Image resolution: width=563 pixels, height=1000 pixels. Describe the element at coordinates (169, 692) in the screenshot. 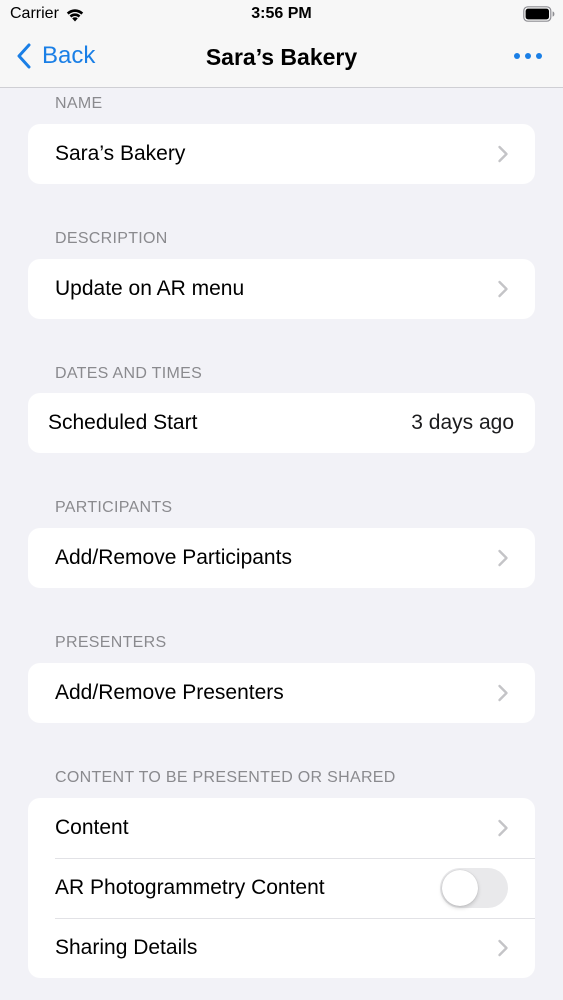

I see `presenters-label: Add/Remove Presenters` at that location.